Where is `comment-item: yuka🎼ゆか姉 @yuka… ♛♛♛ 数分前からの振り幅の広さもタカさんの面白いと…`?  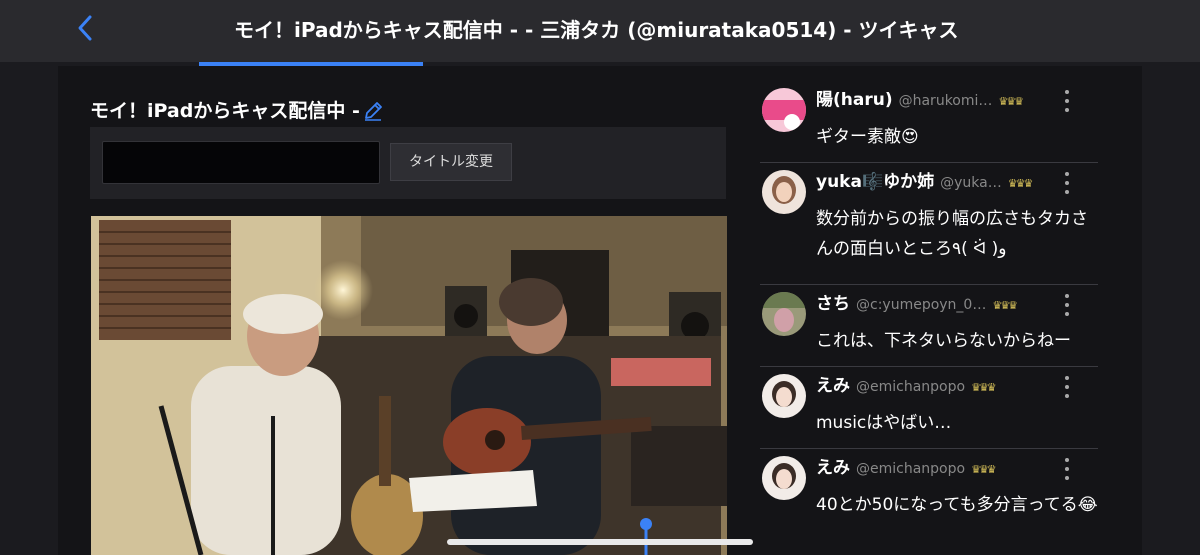
comment-item: yuka🎼ゆか姉 @yuka… ♛♛♛ 数分前からの振り幅の広さもタカさんの面白いと… is located at coordinates (929, 223).